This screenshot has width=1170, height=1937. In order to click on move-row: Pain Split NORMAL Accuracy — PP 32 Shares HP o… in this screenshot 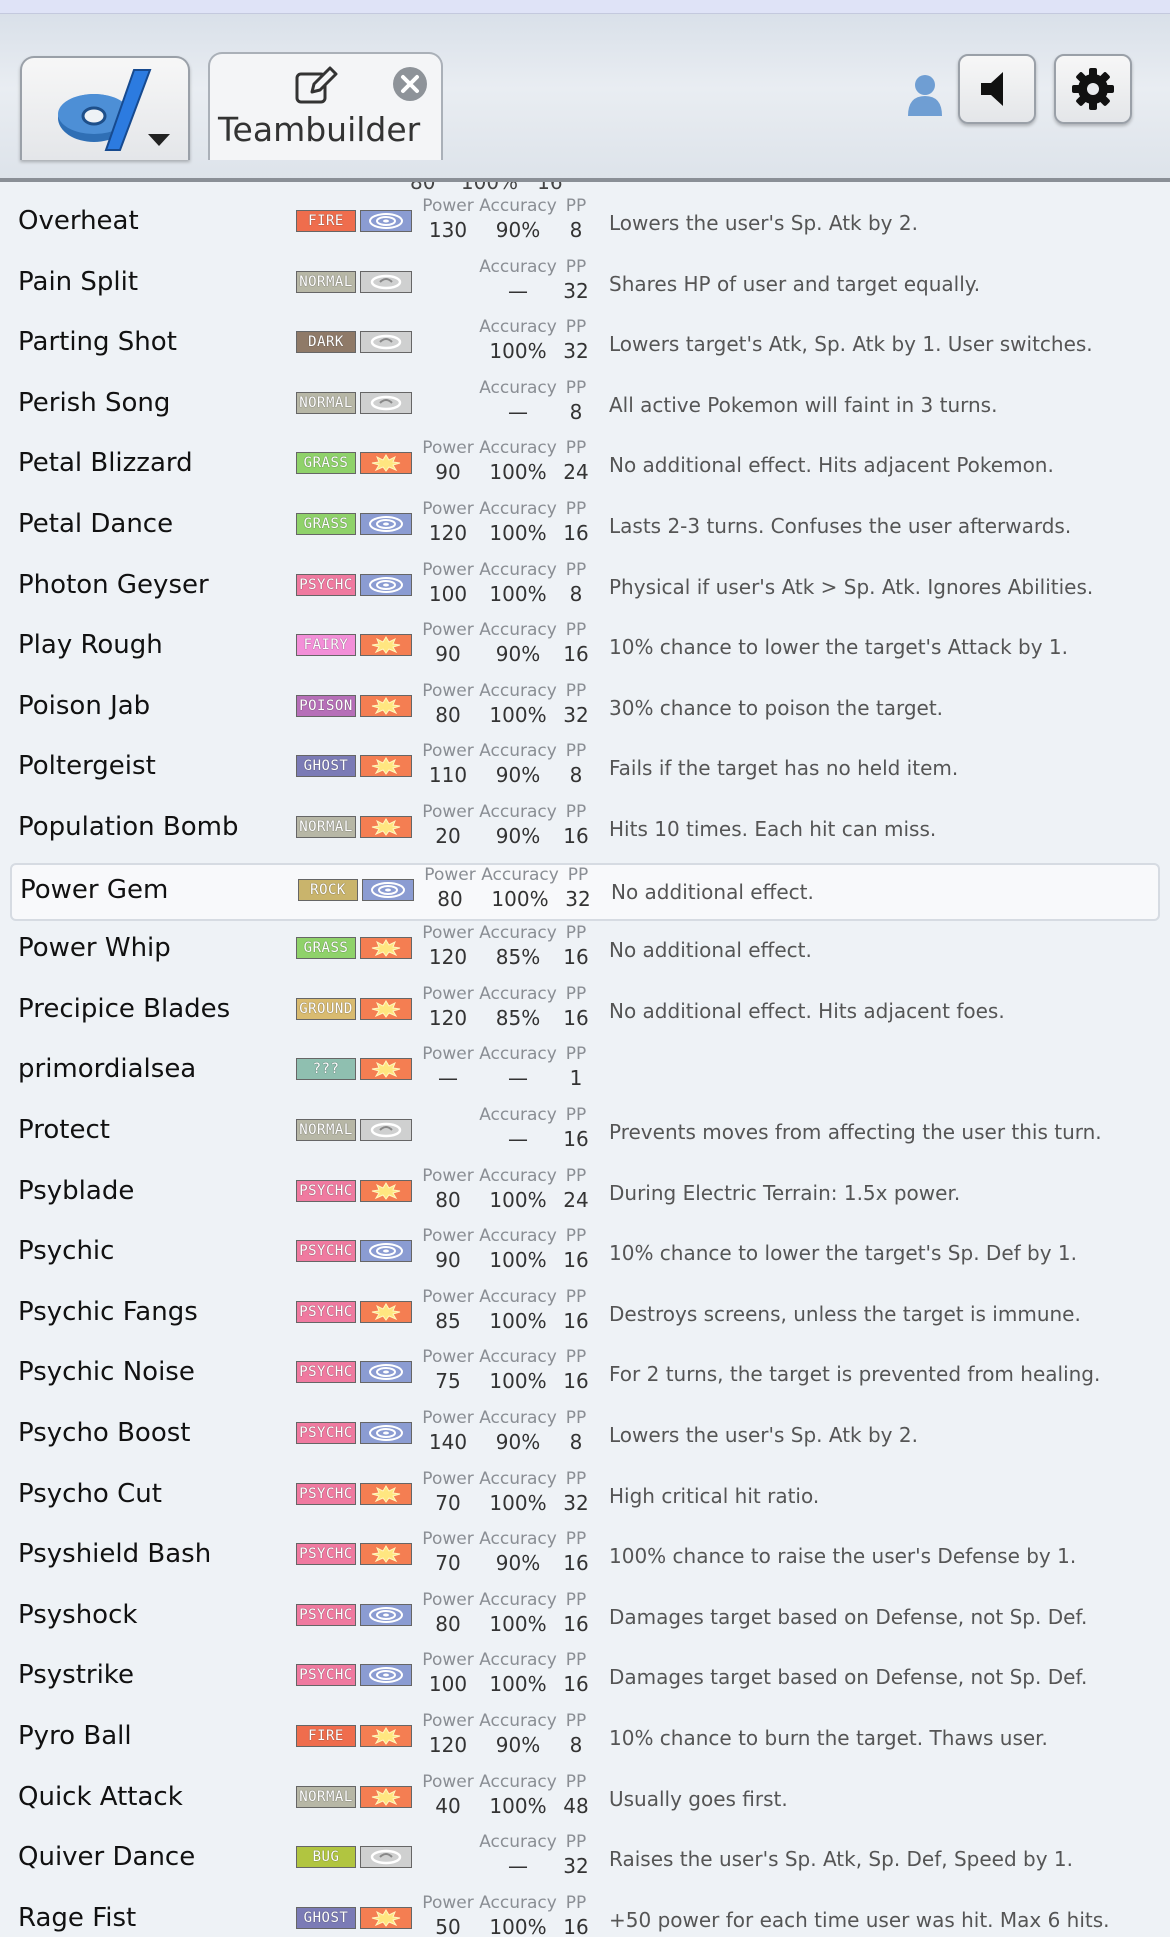, I will do `click(585, 286)`.